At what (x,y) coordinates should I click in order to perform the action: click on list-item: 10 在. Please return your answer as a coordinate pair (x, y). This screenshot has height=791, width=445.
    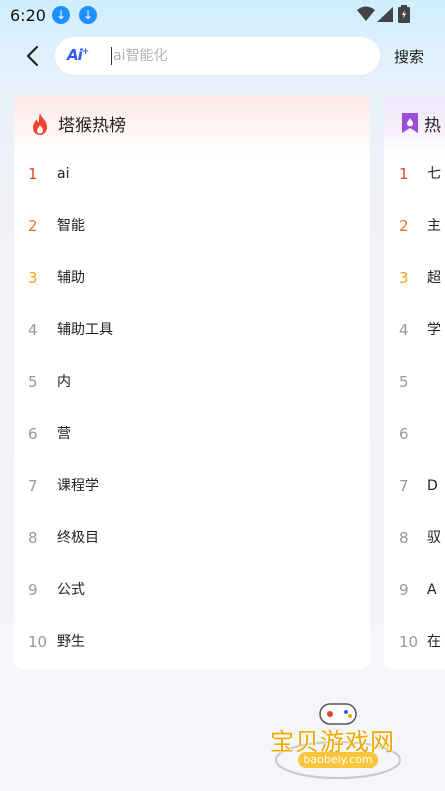
    Looking at the image, I should click on (414, 642).